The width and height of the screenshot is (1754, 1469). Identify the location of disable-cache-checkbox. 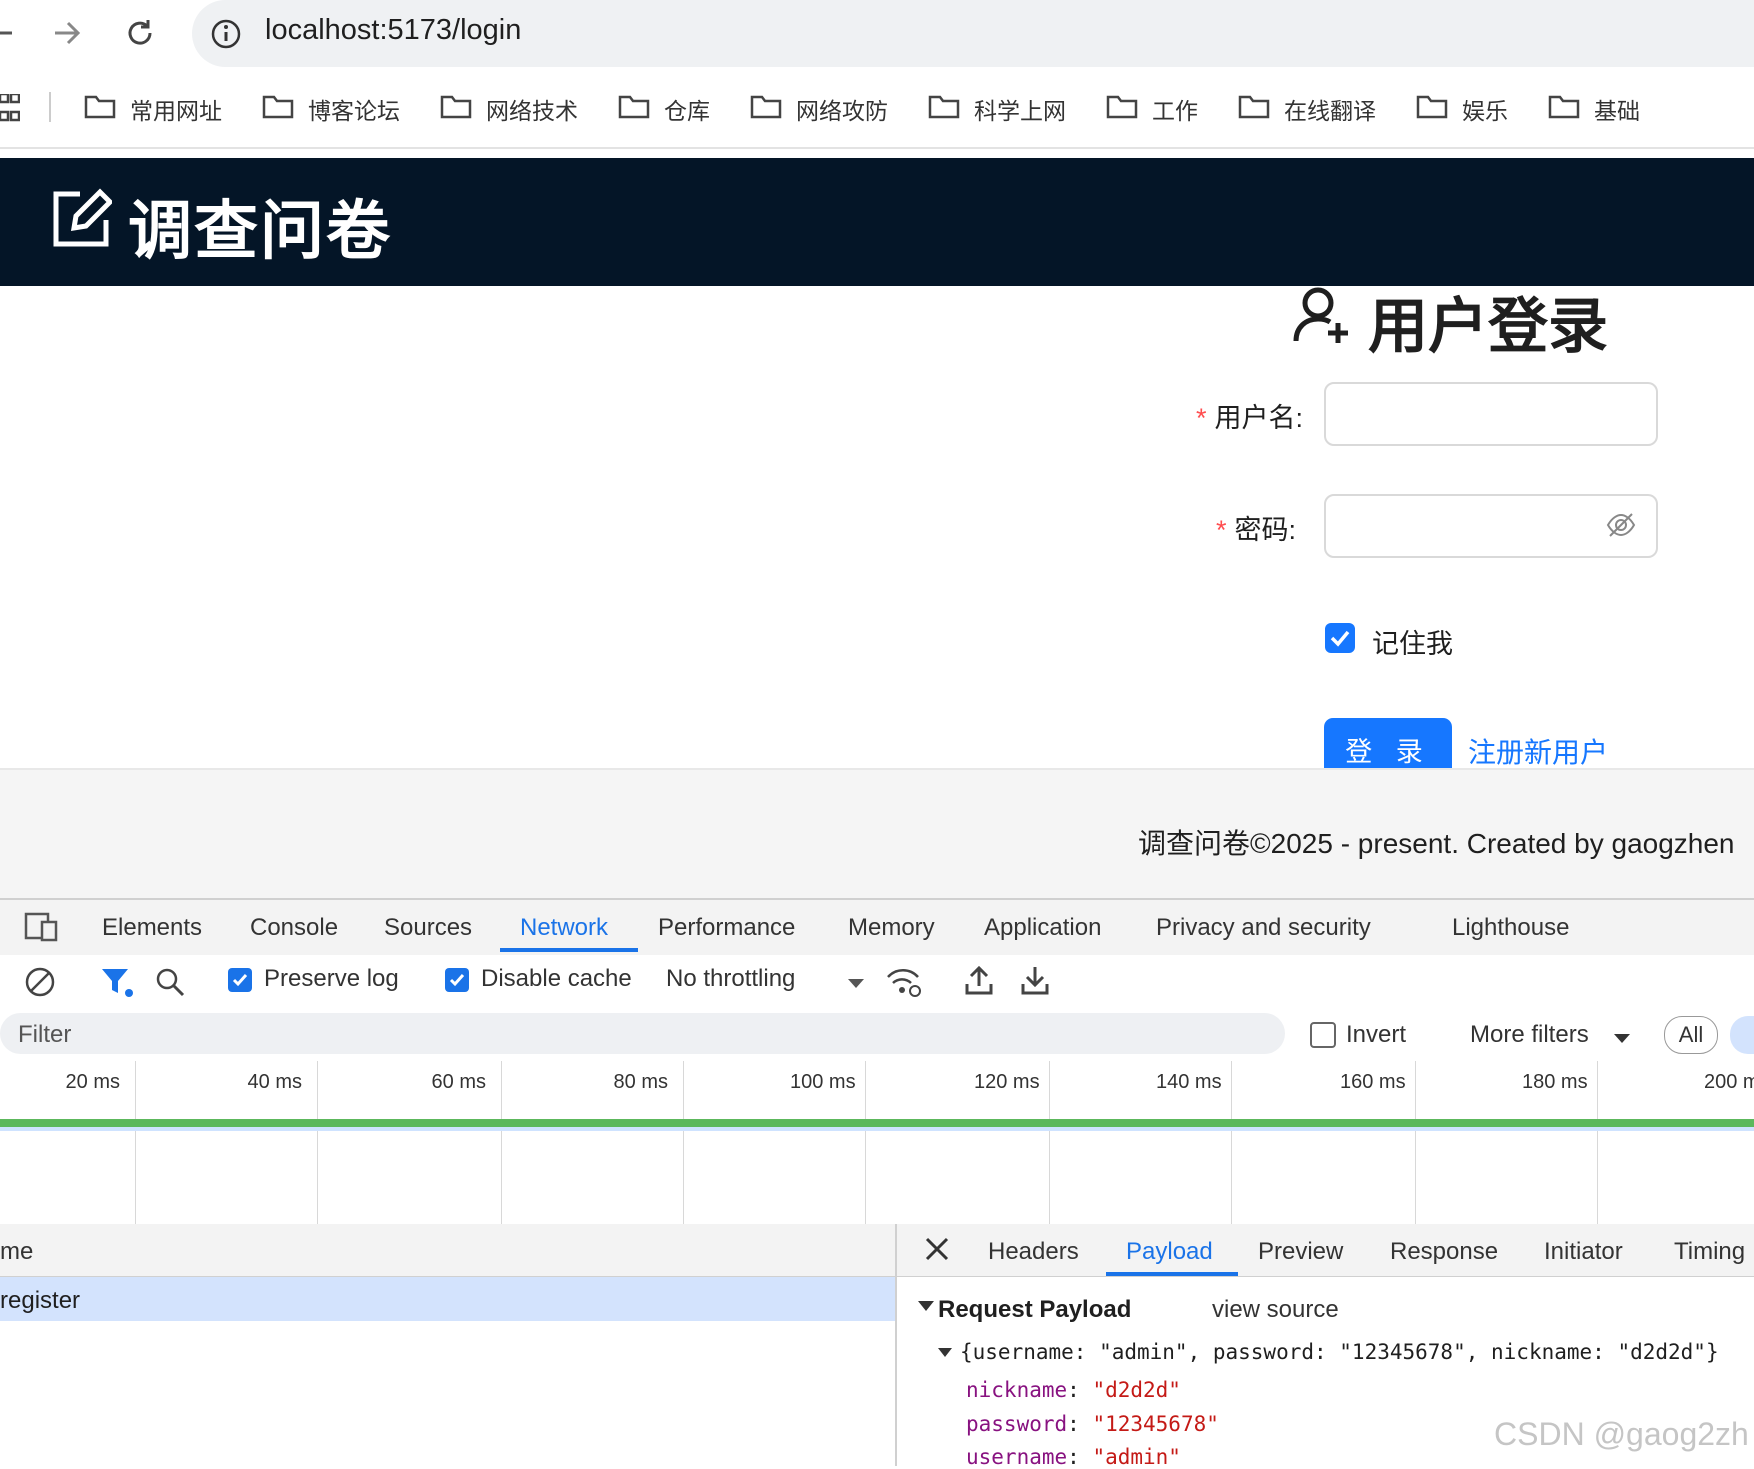
(457, 981).